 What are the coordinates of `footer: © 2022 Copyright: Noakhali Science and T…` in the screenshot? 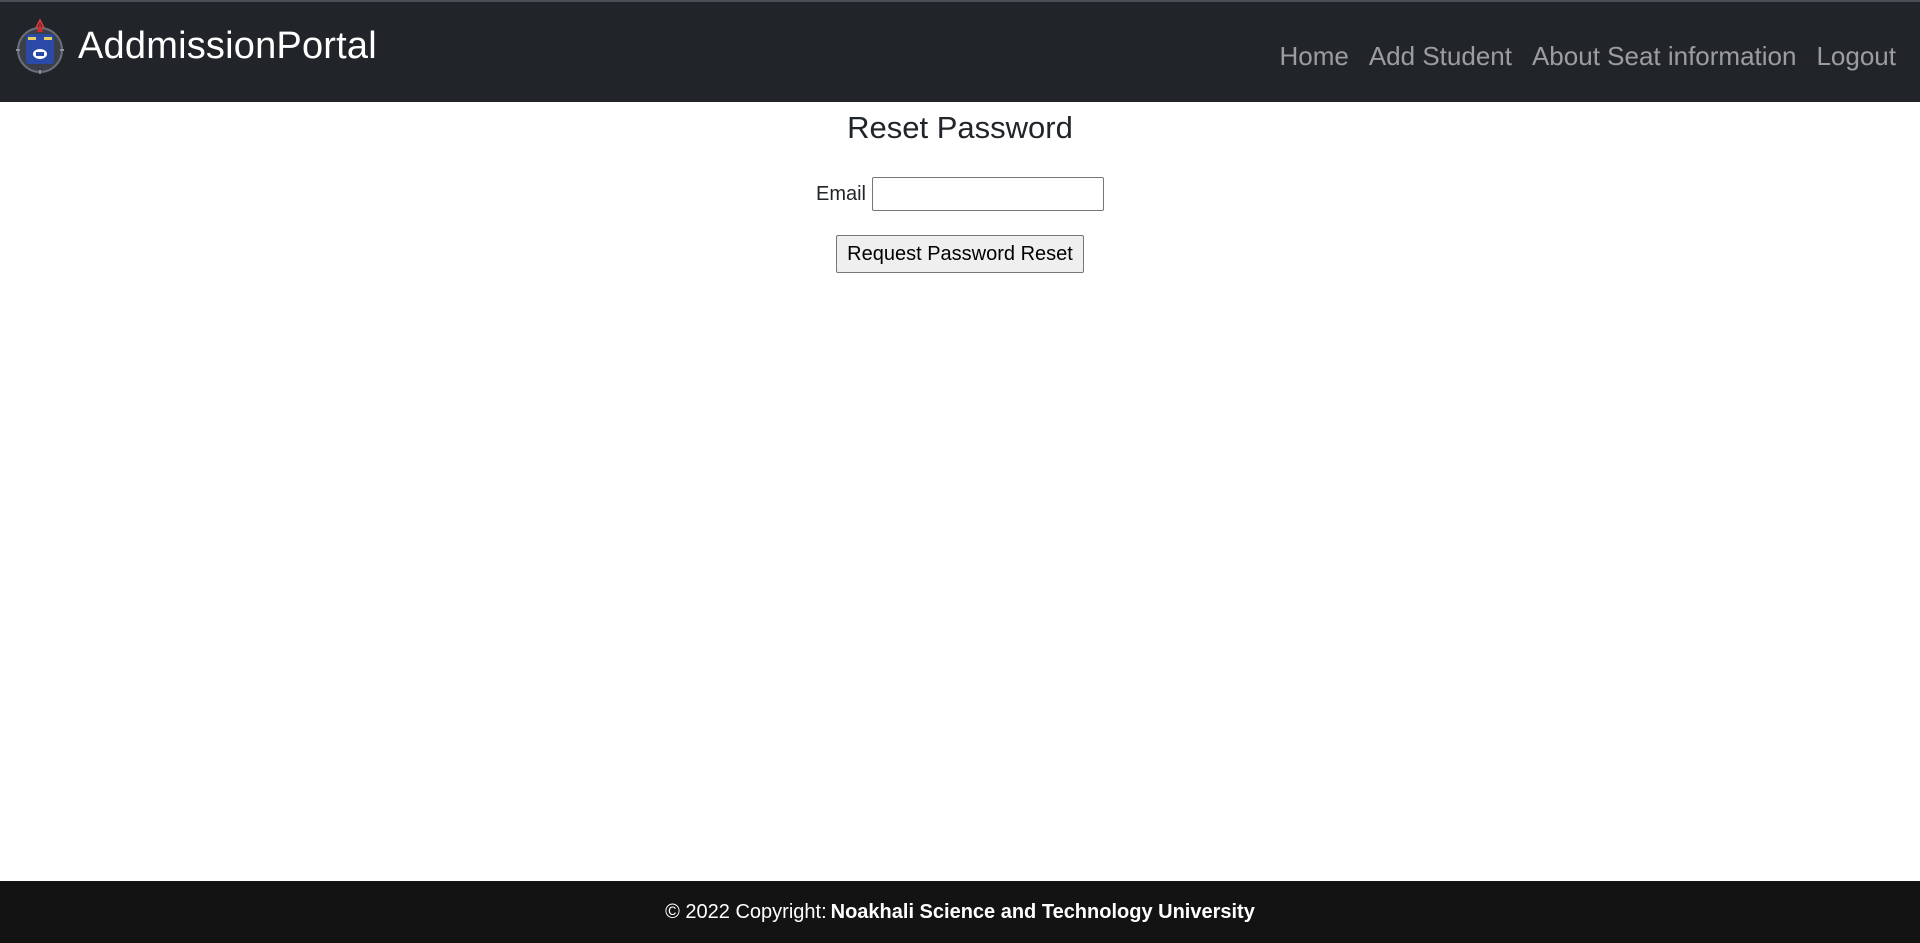 It's located at (960, 912).